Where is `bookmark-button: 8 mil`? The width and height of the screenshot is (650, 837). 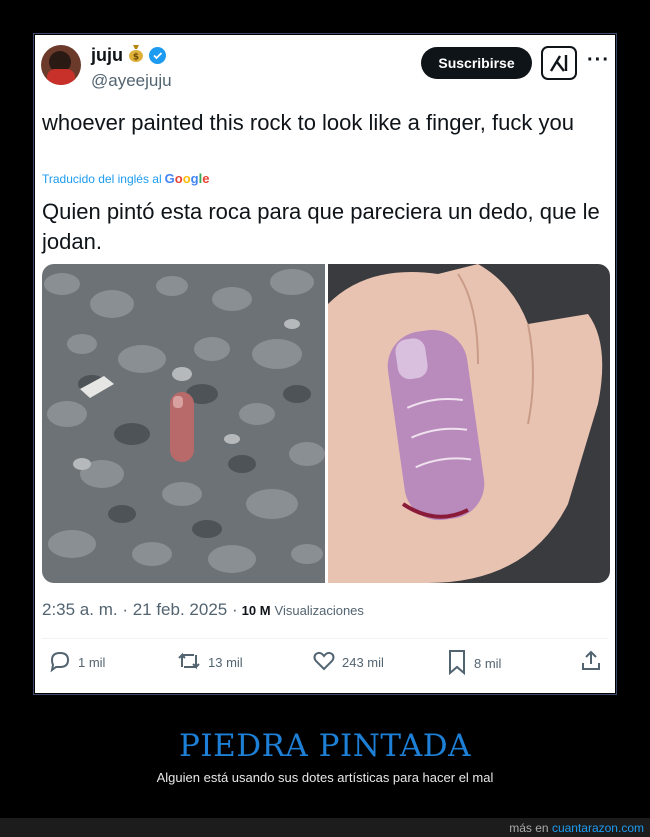
bookmark-button: 8 mil is located at coordinates (473, 663).